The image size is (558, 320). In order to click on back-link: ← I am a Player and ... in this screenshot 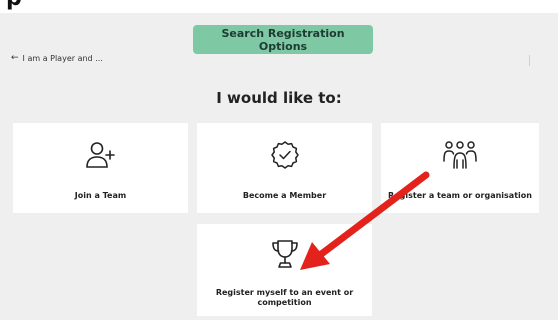, I will do `click(57, 58)`.